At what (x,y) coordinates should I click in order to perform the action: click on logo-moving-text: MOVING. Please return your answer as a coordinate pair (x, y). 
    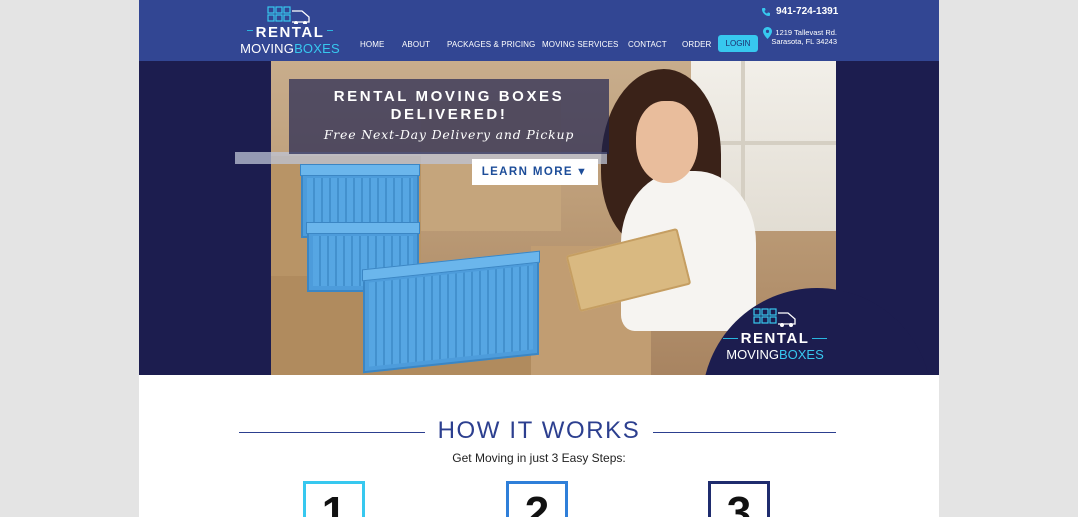
    Looking at the image, I should click on (267, 48).